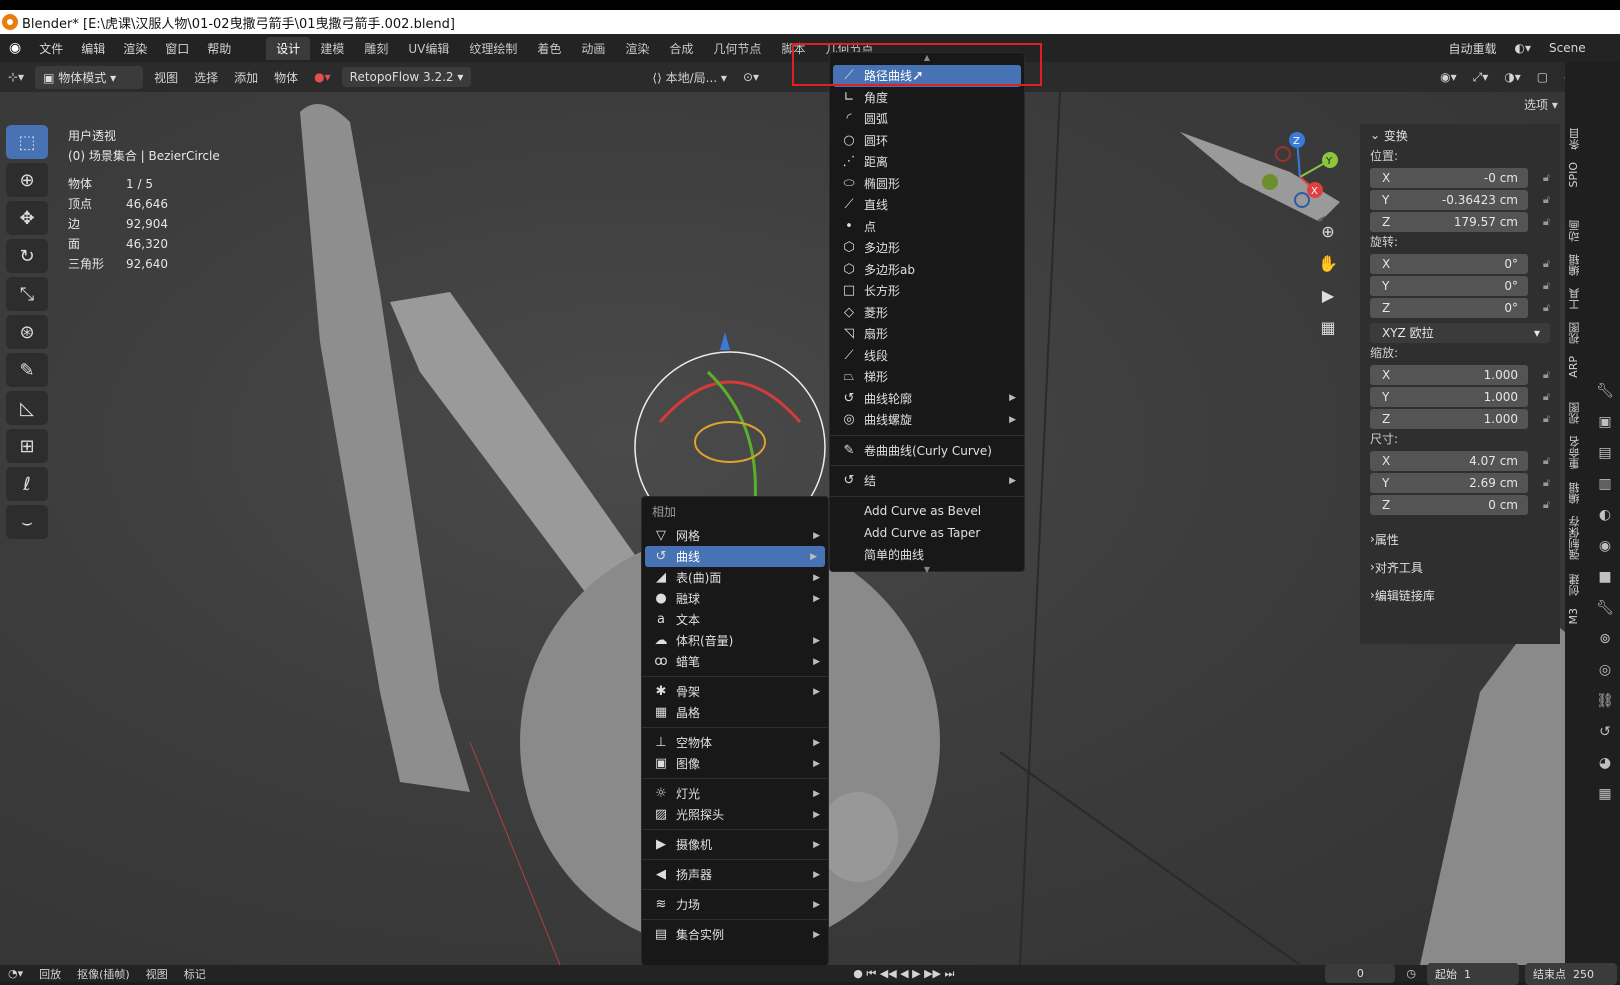 The image size is (1620, 985). Describe the element at coordinates (1605, 670) in the screenshot. I see `physics-icon: ◎` at that location.